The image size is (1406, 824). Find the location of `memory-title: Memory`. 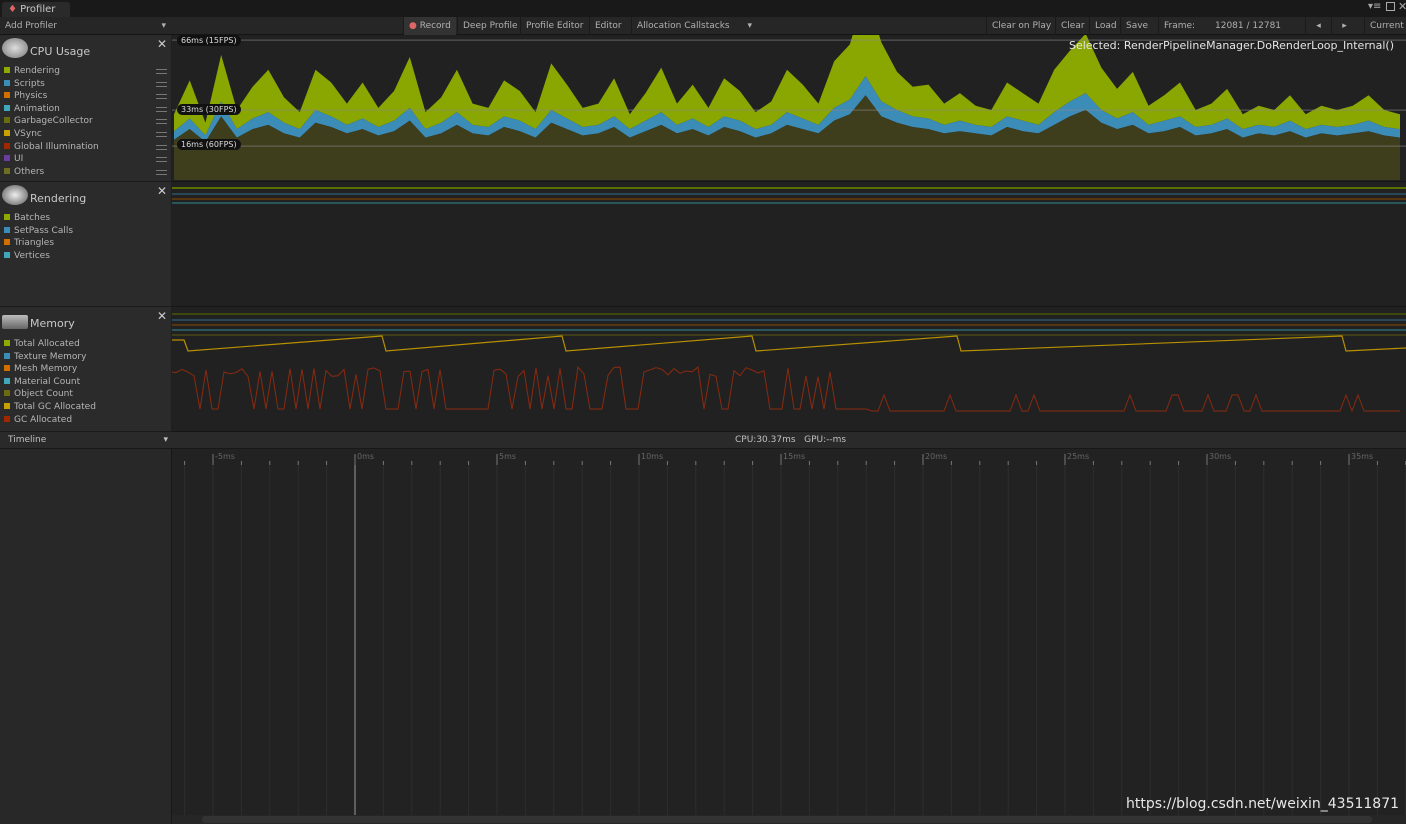

memory-title: Memory is located at coordinates (52, 323).